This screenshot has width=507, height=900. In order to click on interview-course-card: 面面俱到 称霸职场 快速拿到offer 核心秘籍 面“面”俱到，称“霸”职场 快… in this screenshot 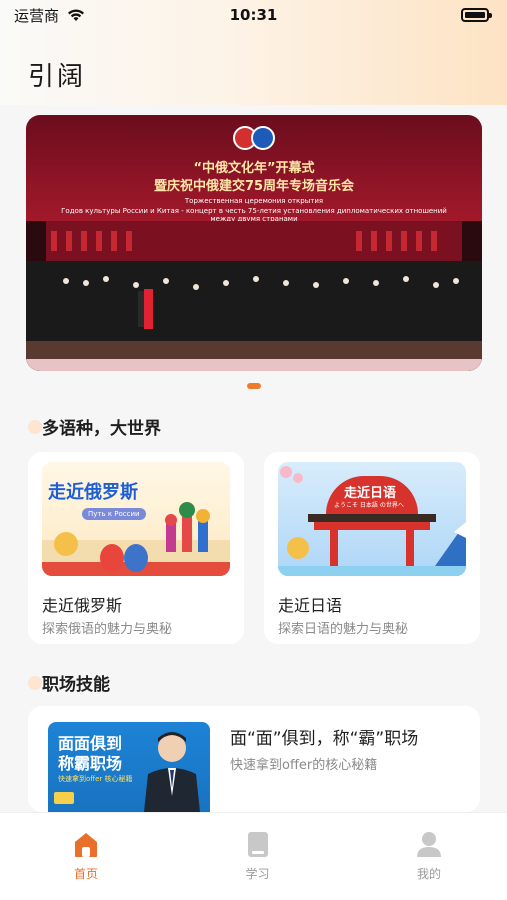, I will do `click(254, 759)`.